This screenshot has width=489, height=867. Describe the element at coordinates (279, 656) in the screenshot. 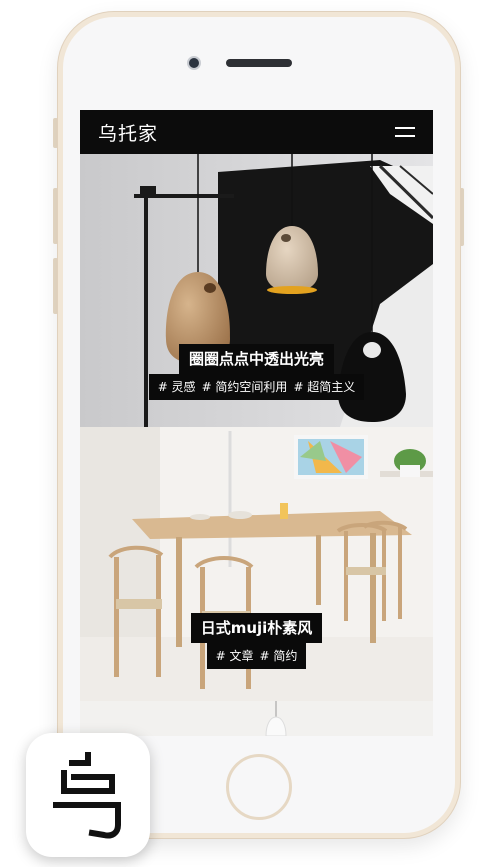

I see `tag-link: # 简约` at that location.